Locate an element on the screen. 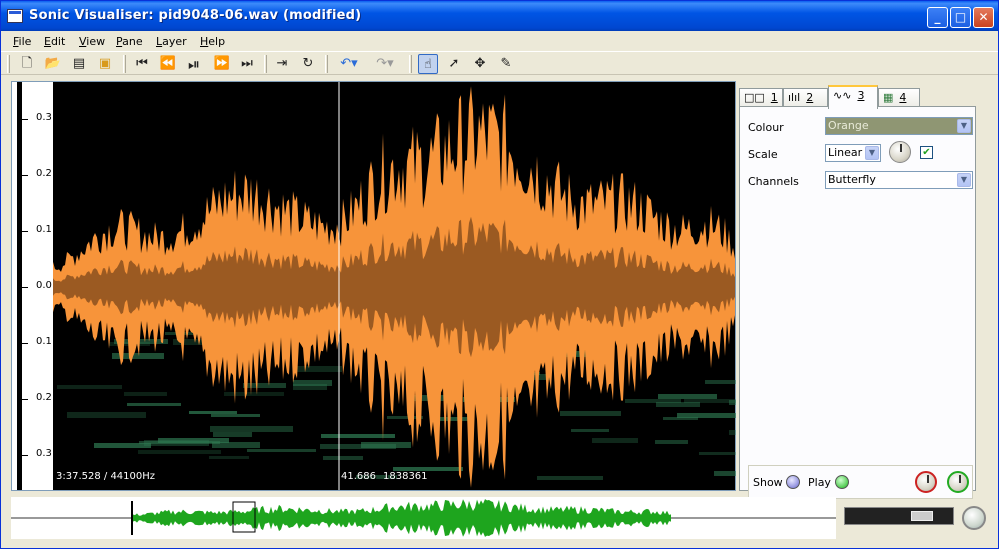 The image size is (999, 549). colour-label: Colour is located at coordinates (766, 127).